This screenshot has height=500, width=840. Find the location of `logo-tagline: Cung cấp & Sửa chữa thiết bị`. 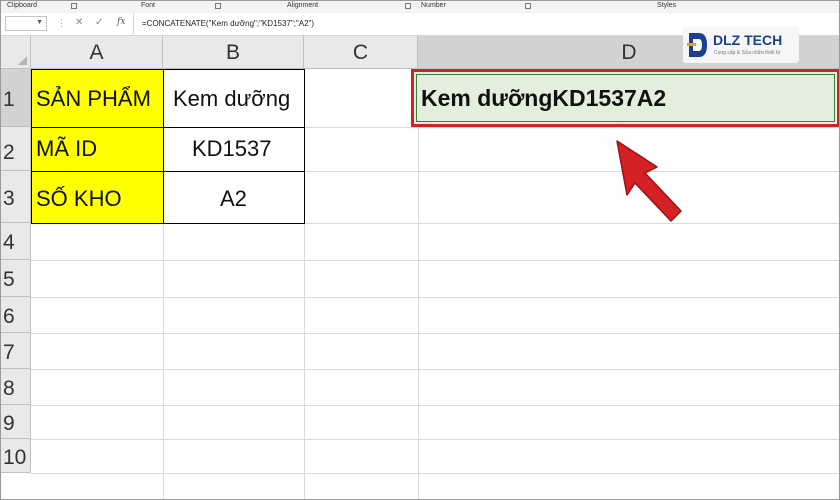

logo-tagline: Cung cấp & Sửa chữa thiết bị is located at coordinates (747, 53).